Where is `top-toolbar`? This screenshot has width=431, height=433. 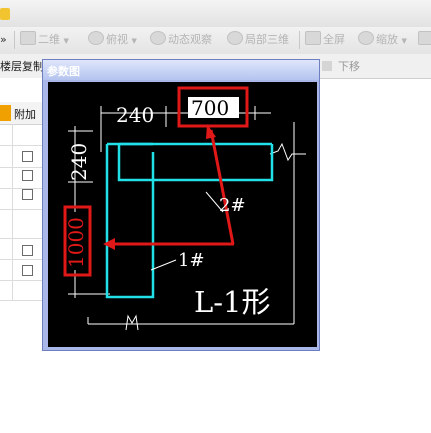
top-toolbar is located at coordinates (215, 14).